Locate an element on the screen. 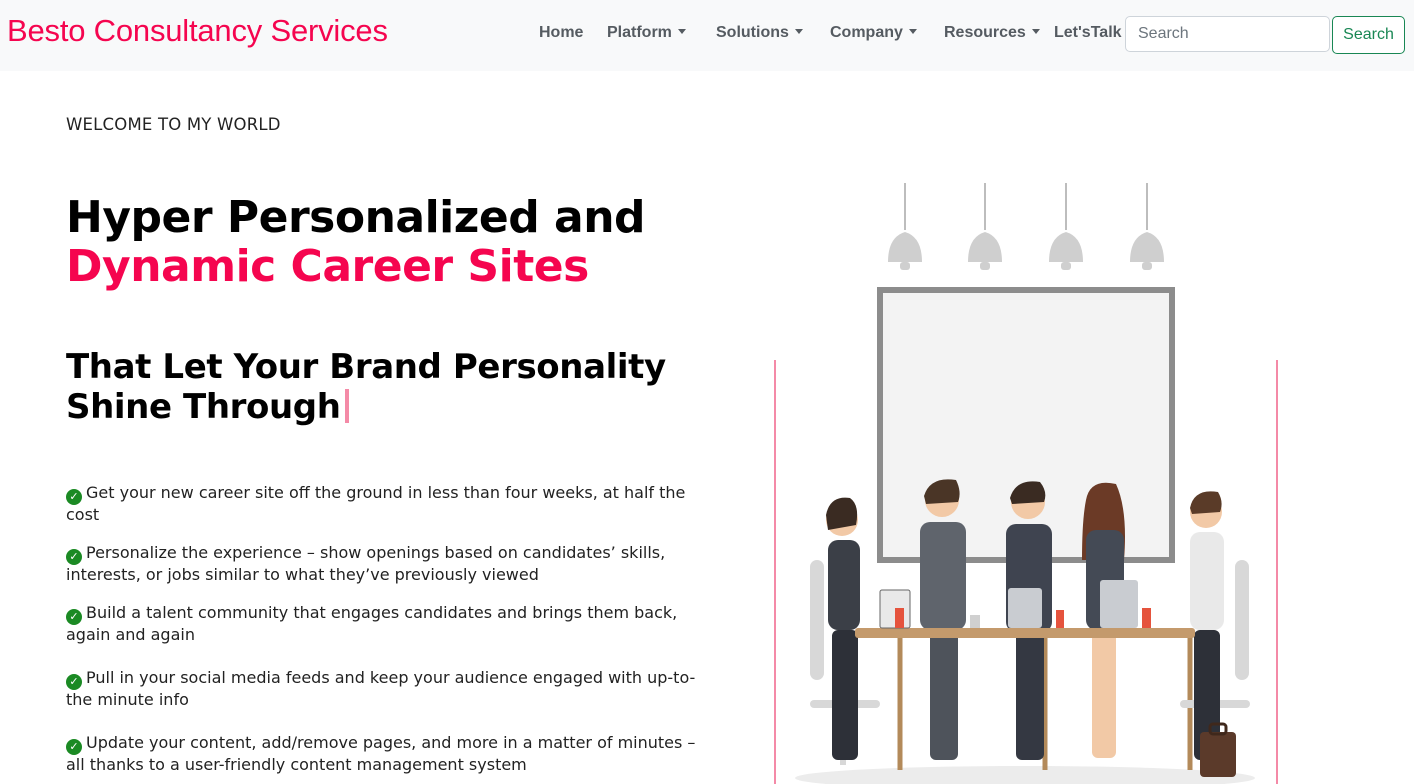 The width and height of the screenshot is (1414, 784). welcome-eyebrow: WELCOME TO MY WORLD is located at coordinates (173, 124).